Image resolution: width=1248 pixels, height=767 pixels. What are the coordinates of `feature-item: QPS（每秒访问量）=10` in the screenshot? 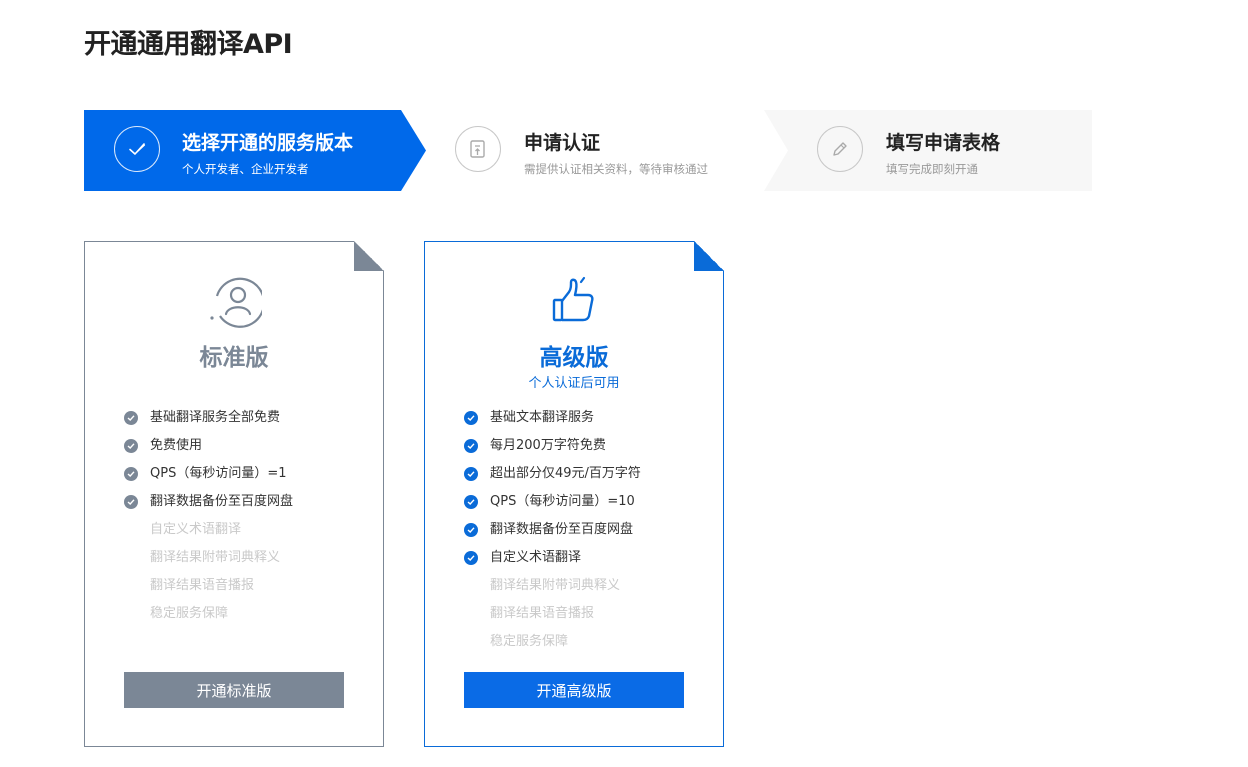 It's located at (552, 505).